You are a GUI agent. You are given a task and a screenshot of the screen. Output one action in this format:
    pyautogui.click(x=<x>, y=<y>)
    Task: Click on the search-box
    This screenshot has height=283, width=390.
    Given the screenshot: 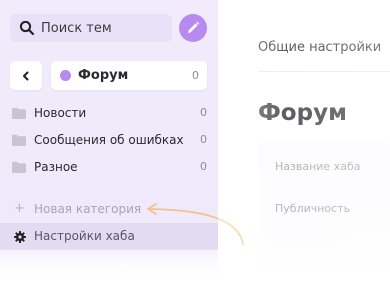 What is the action you would take?
    pyautogui.click(x=91, y=28)
    